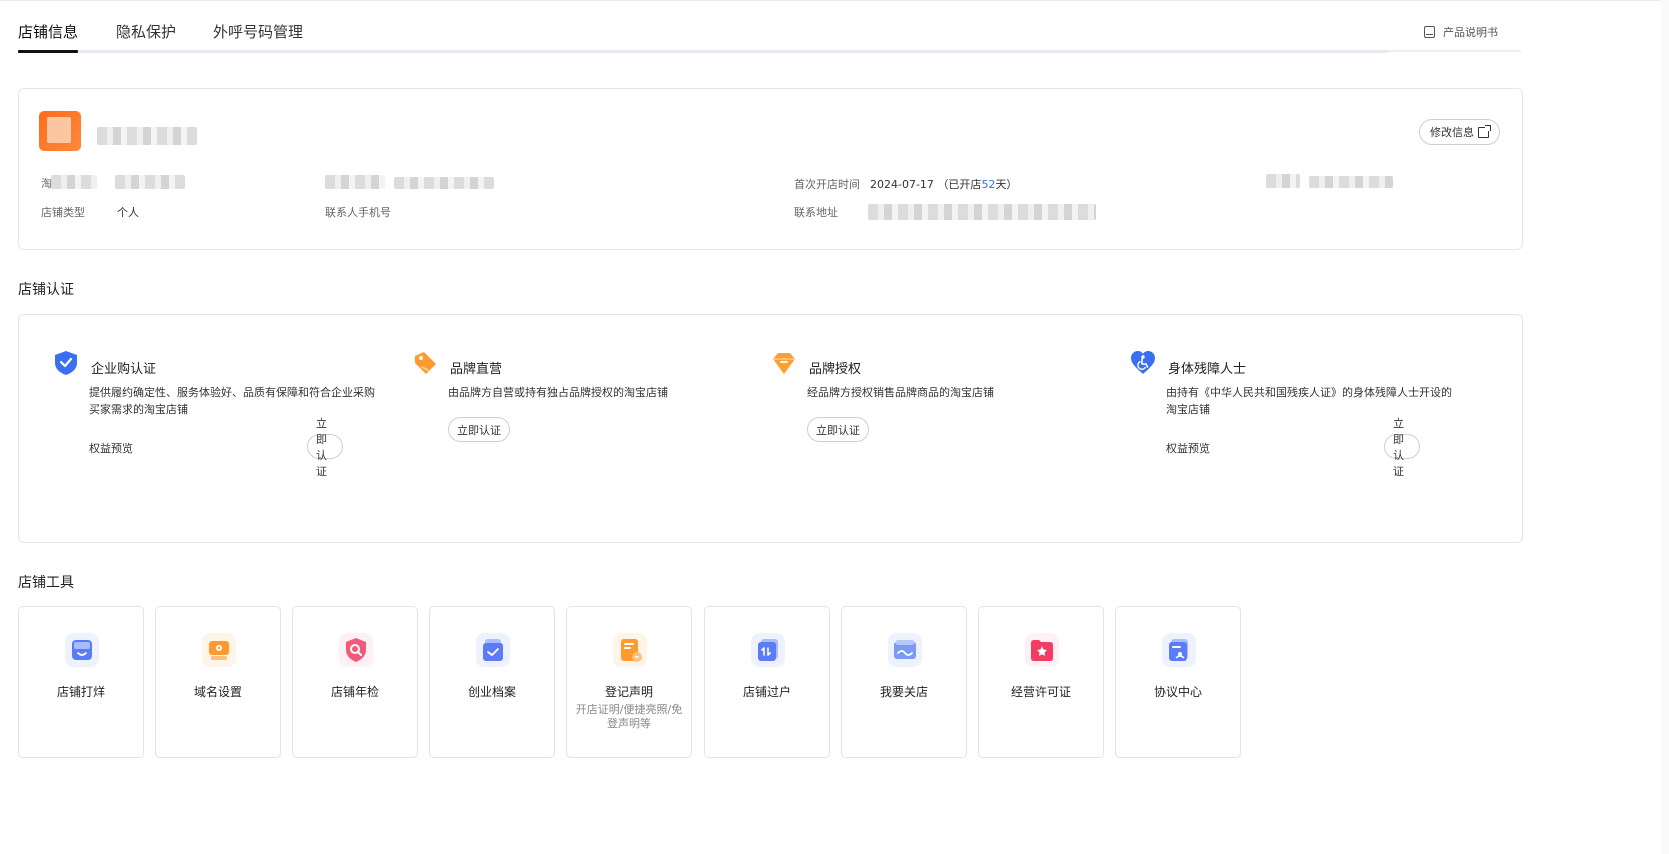 Image resolution: width=1669 pixels, height=854 pixels. What do you see at coordinates (232, 401) in the screenshot?
I see `cert-desc: 提供履约确定性、服务体验好、品质有保障和符合企业采购买家需求的淘宝店铺` at bounding box center [232, 401].